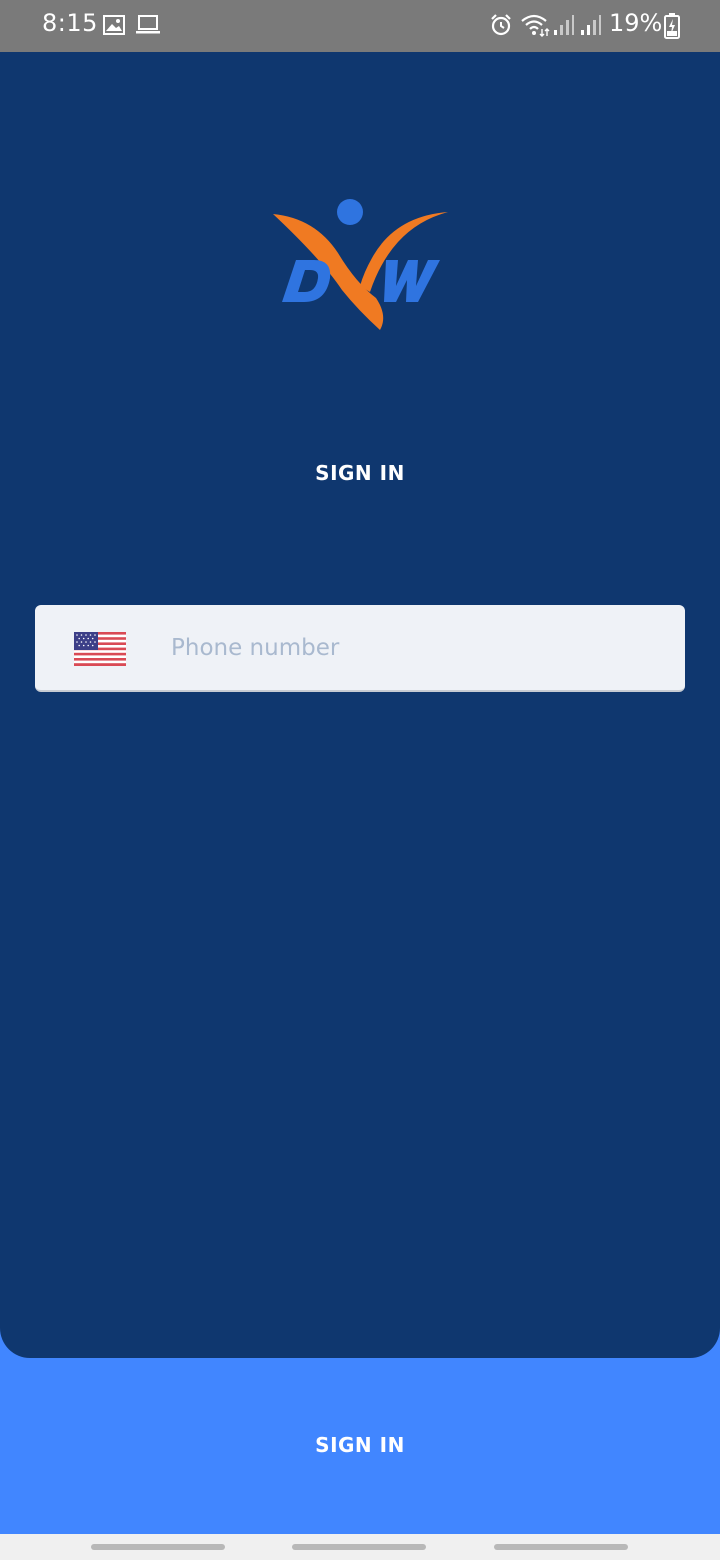  What do you see at coordinates (360, 1446) in the screenshot?
I see `sign-in-button` at bounding box center [360, 1446].